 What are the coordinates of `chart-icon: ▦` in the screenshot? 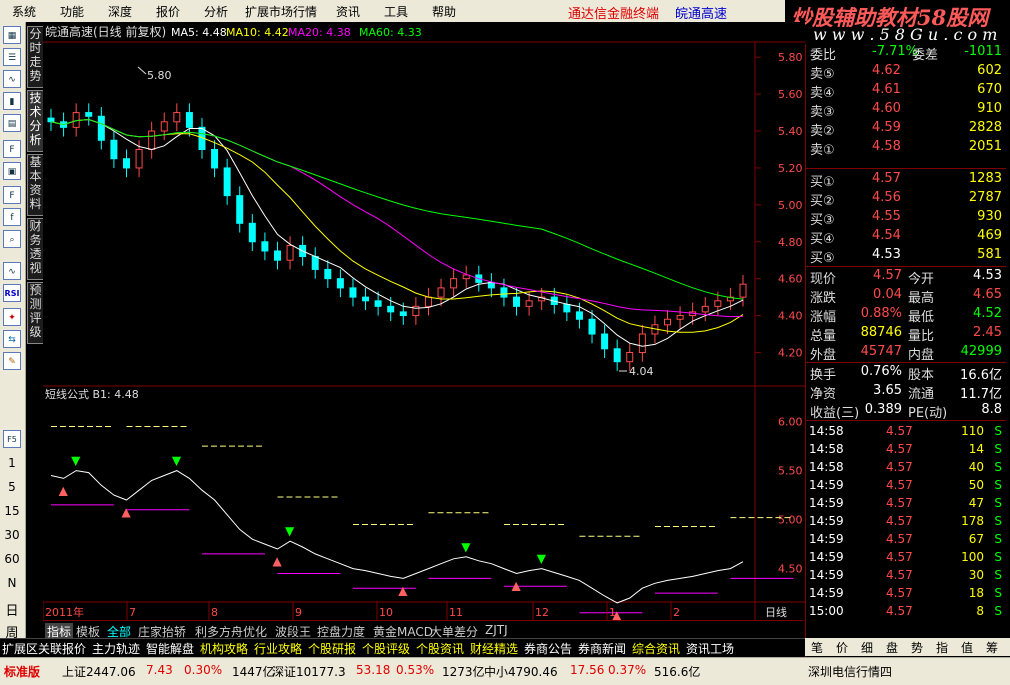 It's located at (12, 35).